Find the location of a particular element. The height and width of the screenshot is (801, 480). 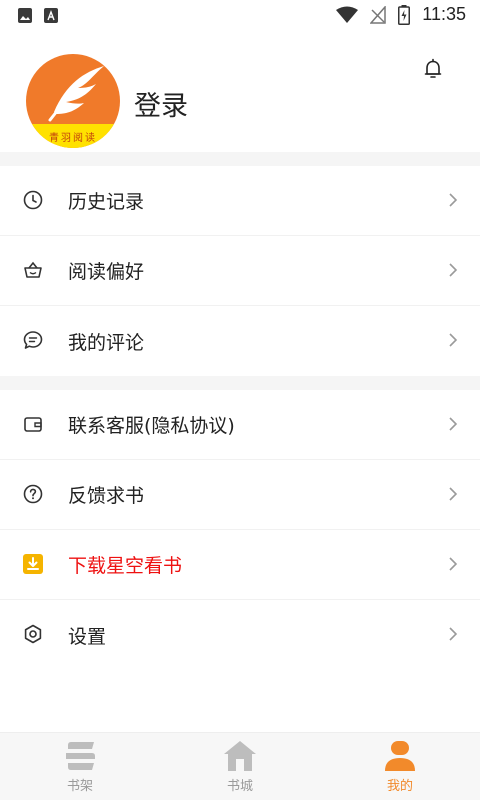

login-link: 登录 is located at coordinates (161, 103).